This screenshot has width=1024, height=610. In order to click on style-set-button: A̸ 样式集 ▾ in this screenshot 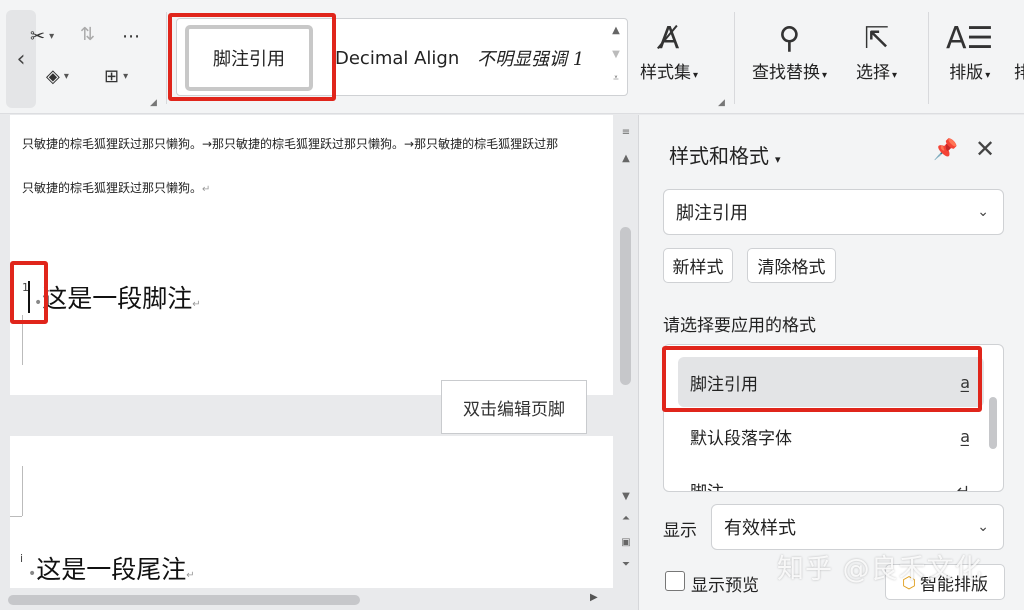, I will do `click(669, 51)`.